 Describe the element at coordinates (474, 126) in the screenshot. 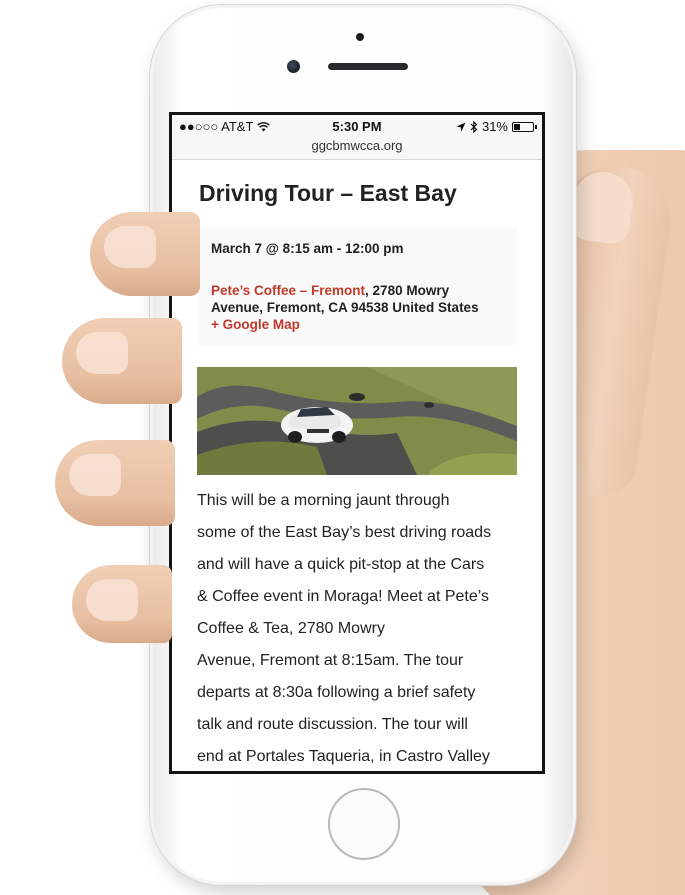

I see `bluetooth-icon` at that location.